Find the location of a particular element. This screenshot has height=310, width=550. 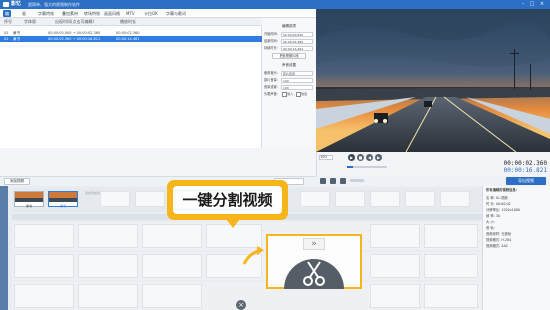

end-time-field: 00:00:02.360 is located at coordinates (297, 41).